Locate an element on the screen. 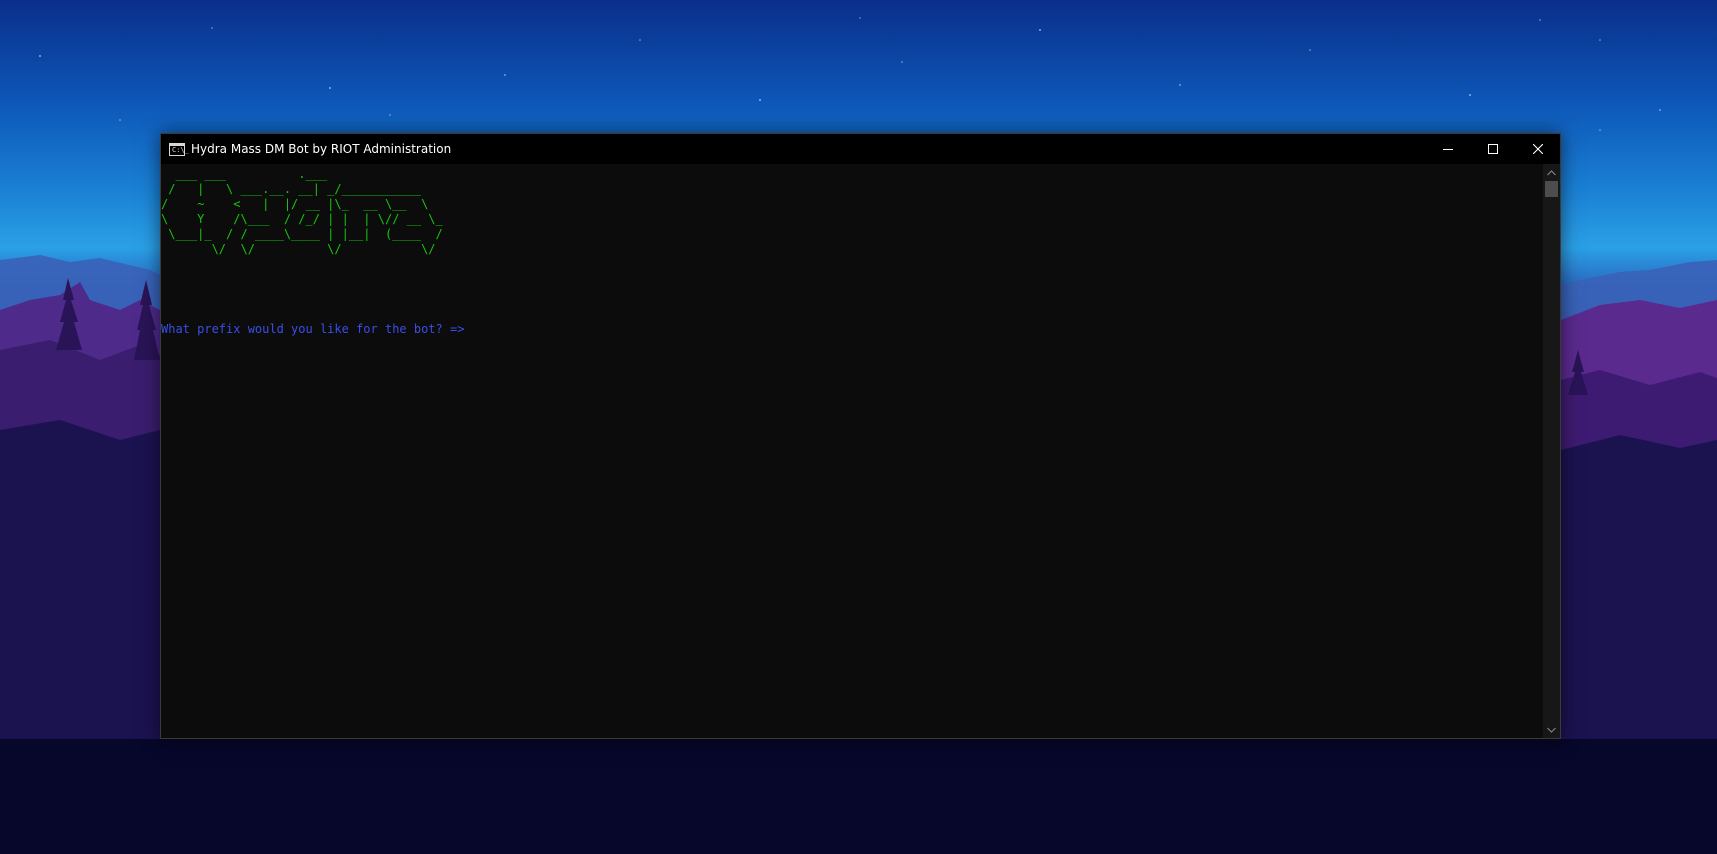  close-button is located at coordinates (1537, 149).